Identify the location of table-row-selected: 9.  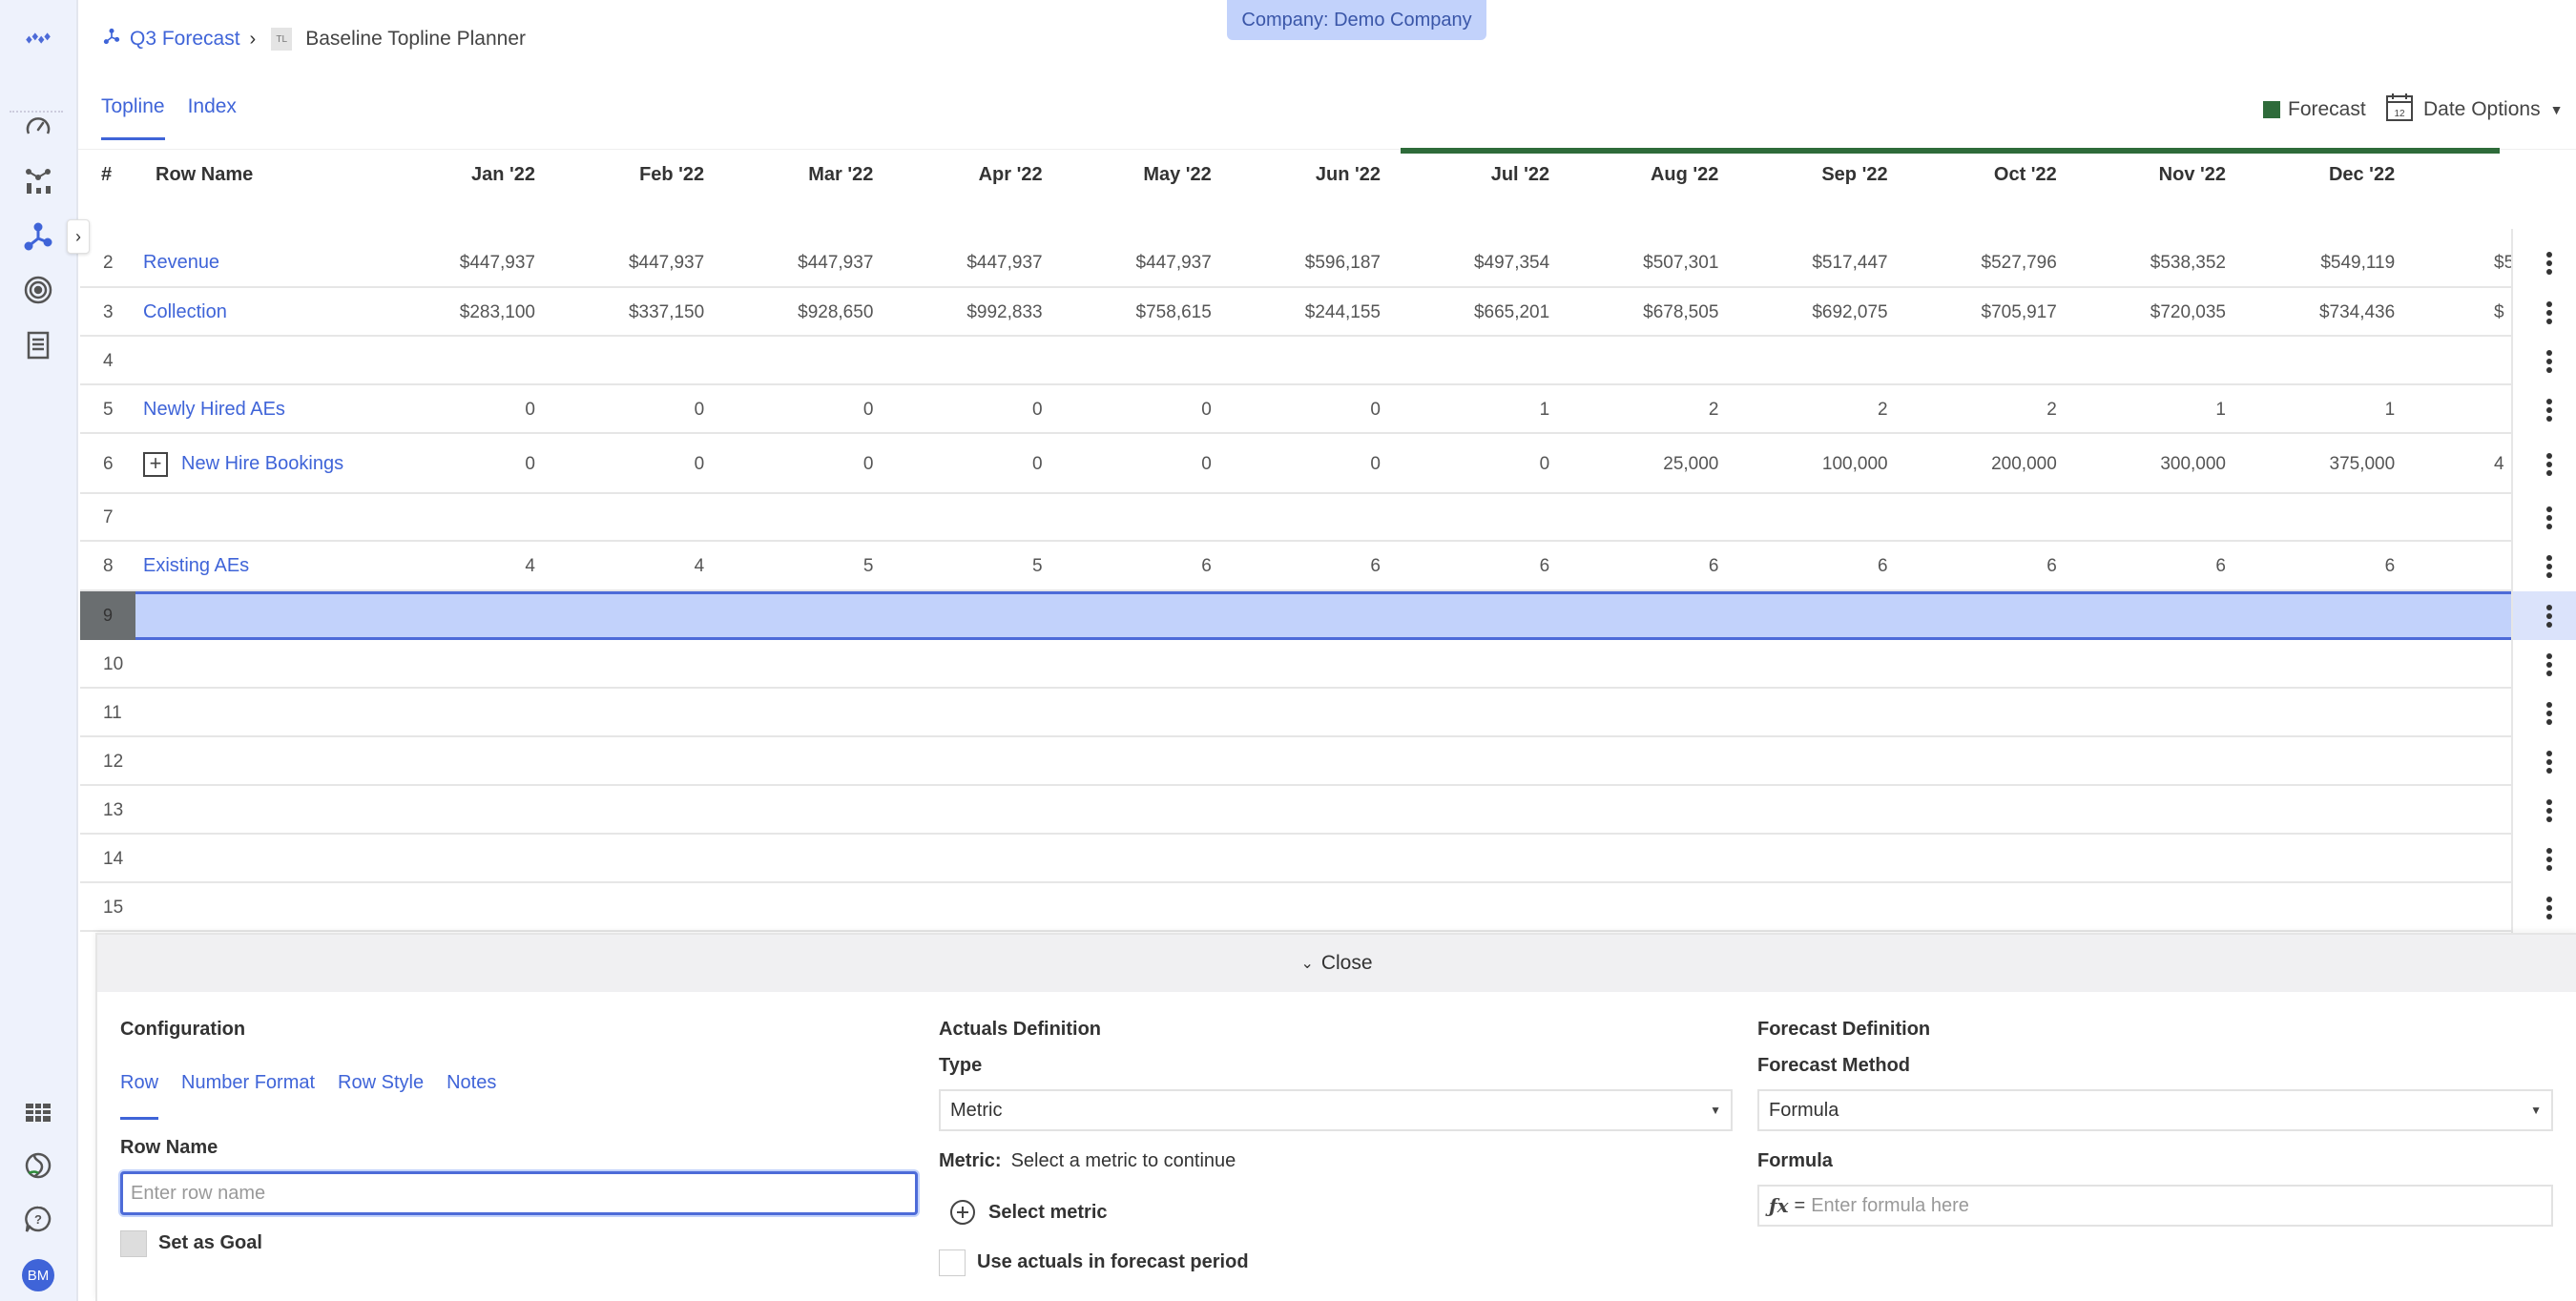
(1296, 615).